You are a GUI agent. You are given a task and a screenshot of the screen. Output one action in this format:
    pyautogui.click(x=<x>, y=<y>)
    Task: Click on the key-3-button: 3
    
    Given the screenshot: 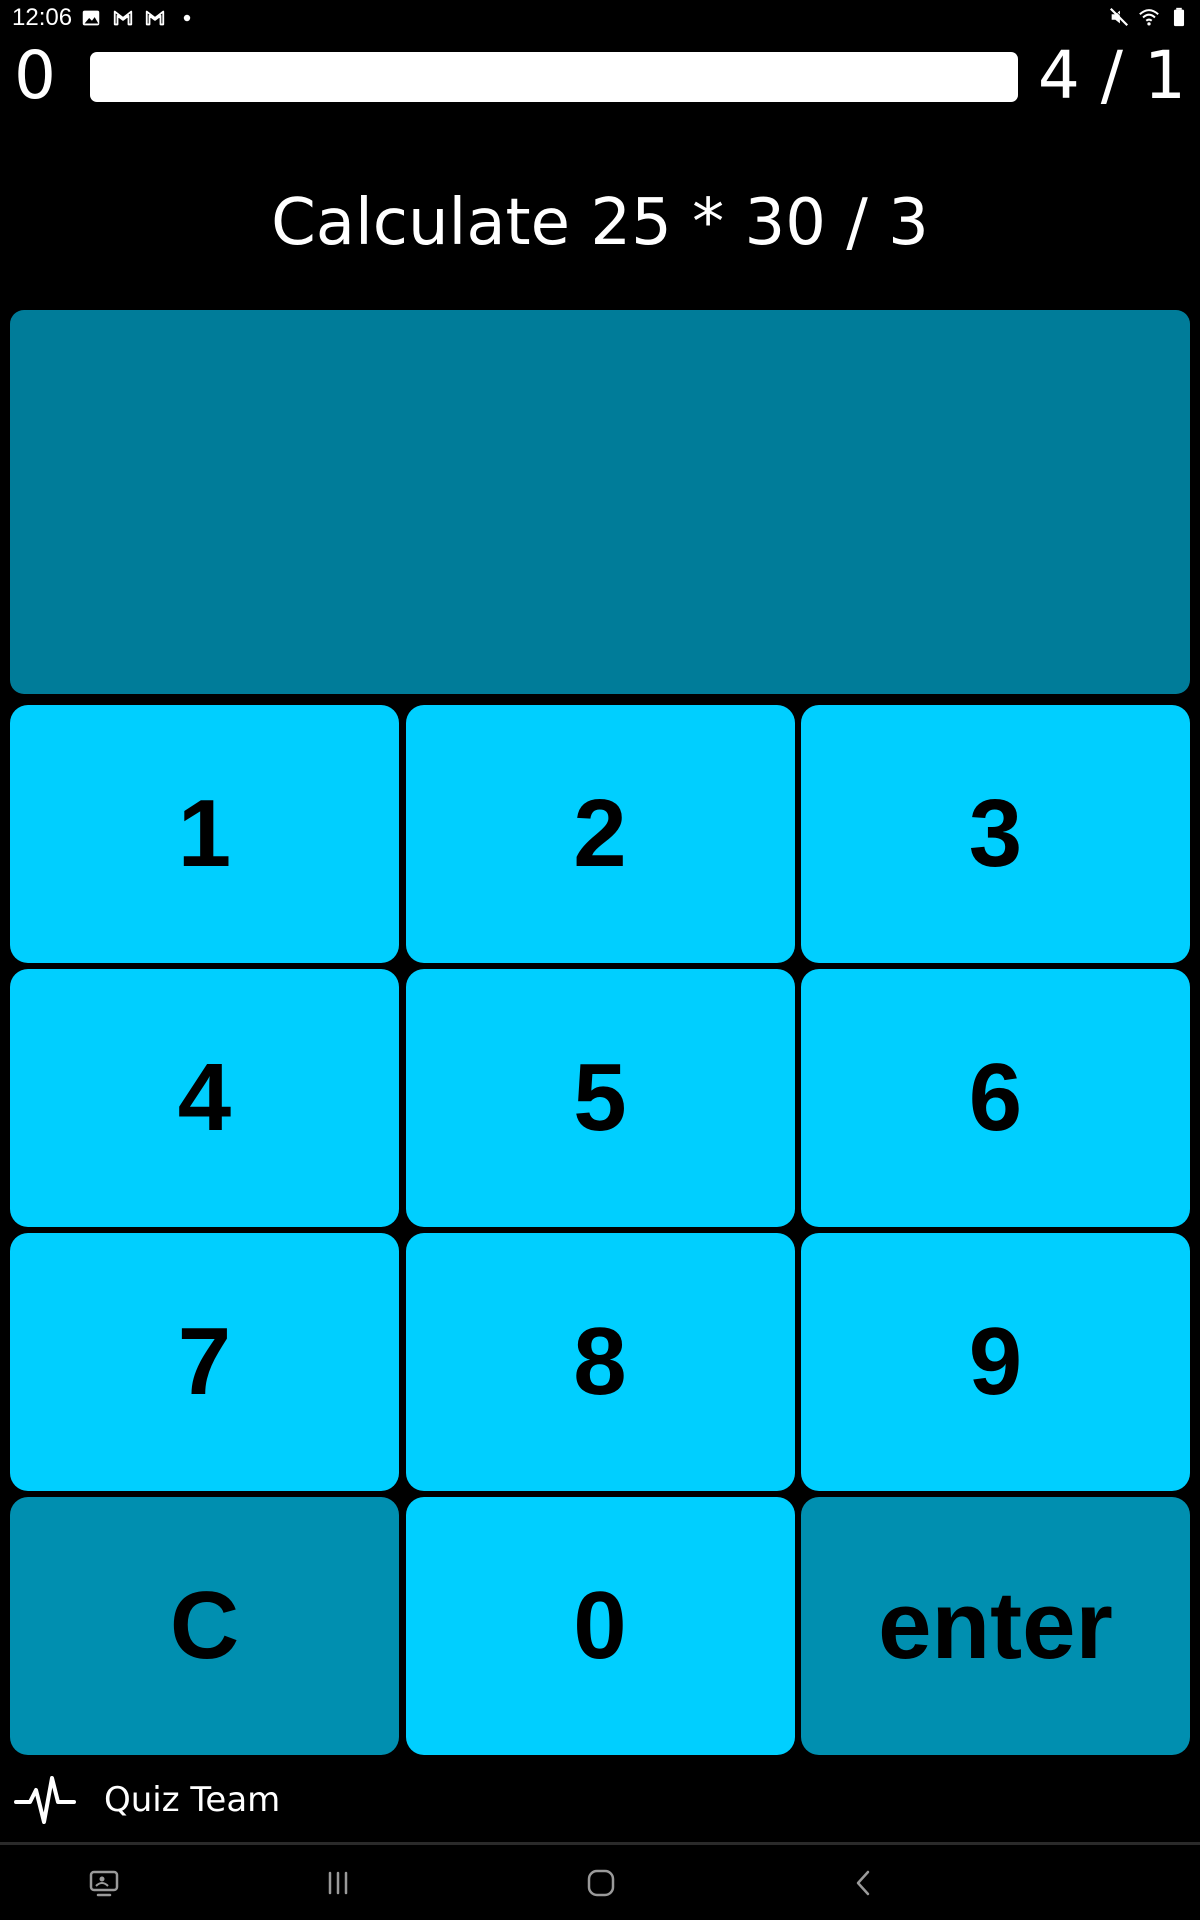 What is the action you would take?
    pyautogui.click(x=995, y=834)
    